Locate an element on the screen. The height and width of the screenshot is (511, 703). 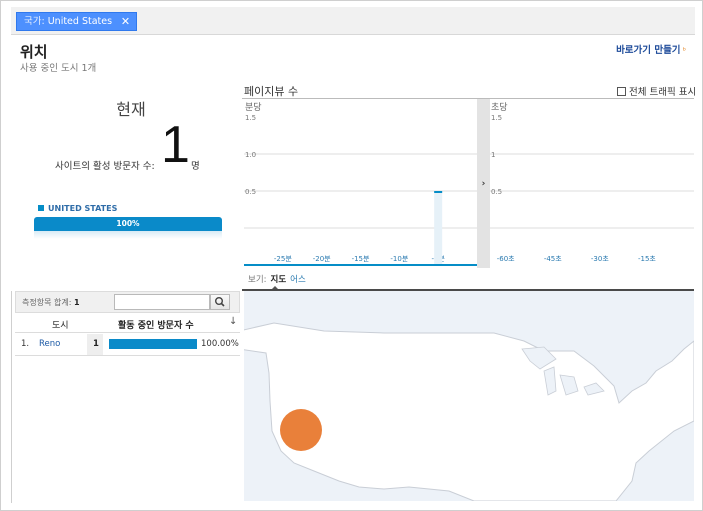
x-tick-label: -30초 is located at coordinates (600, 259).